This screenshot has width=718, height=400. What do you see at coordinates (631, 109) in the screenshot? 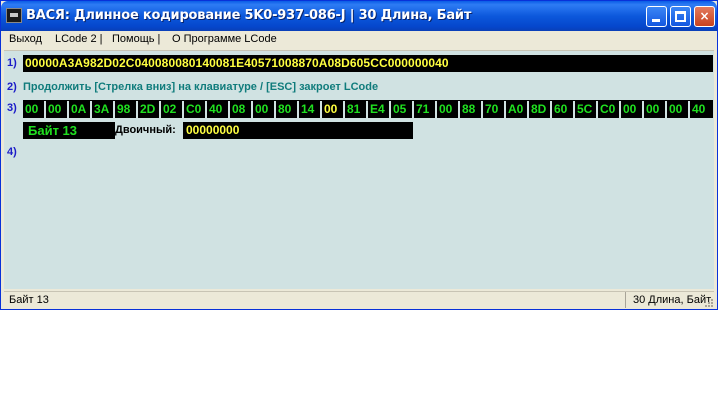
I see `byte-cell-26: 00` at bounding box center [631, 109].